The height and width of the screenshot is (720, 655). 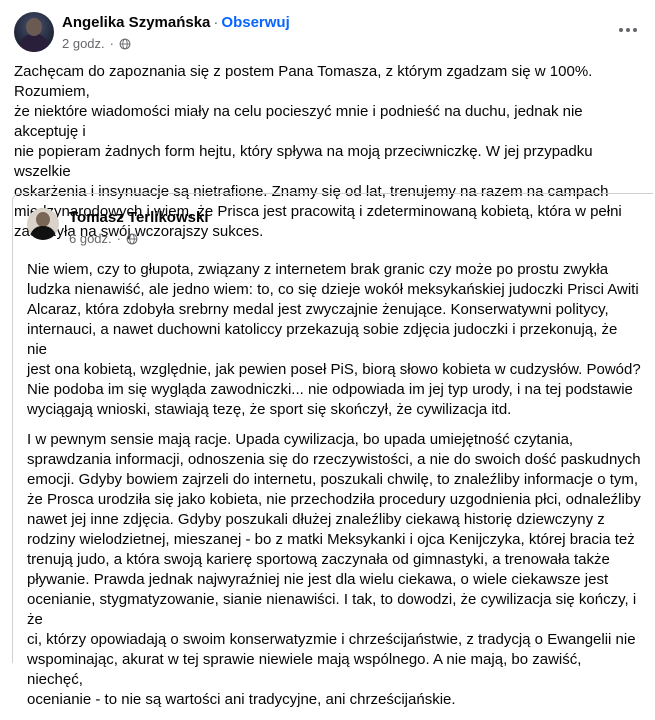 I want to click on shared-post-meta: 6 godz. ·, so click(x=103, y=239).